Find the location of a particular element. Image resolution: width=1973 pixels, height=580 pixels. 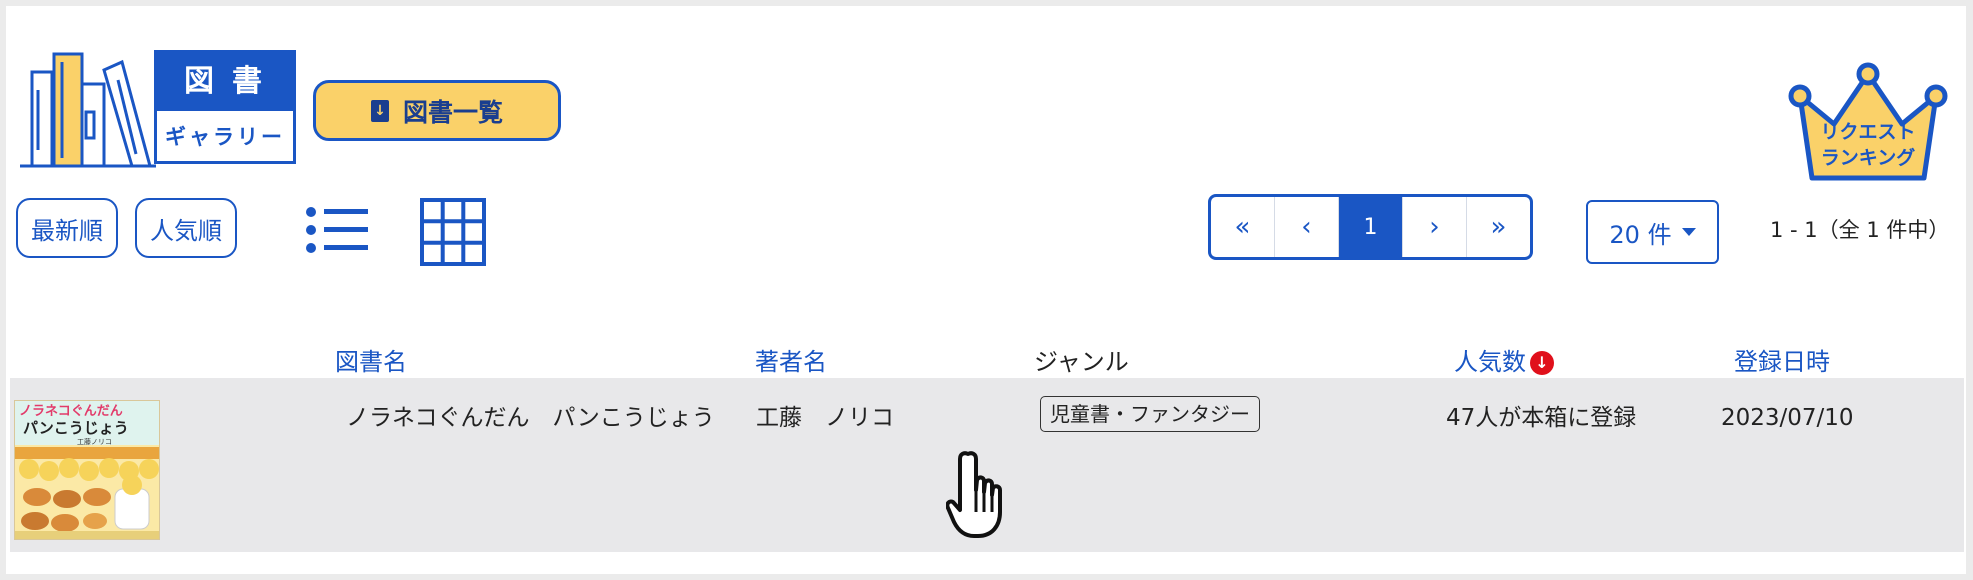

page-1-button: 1 is located at coordinates (1371, 227).